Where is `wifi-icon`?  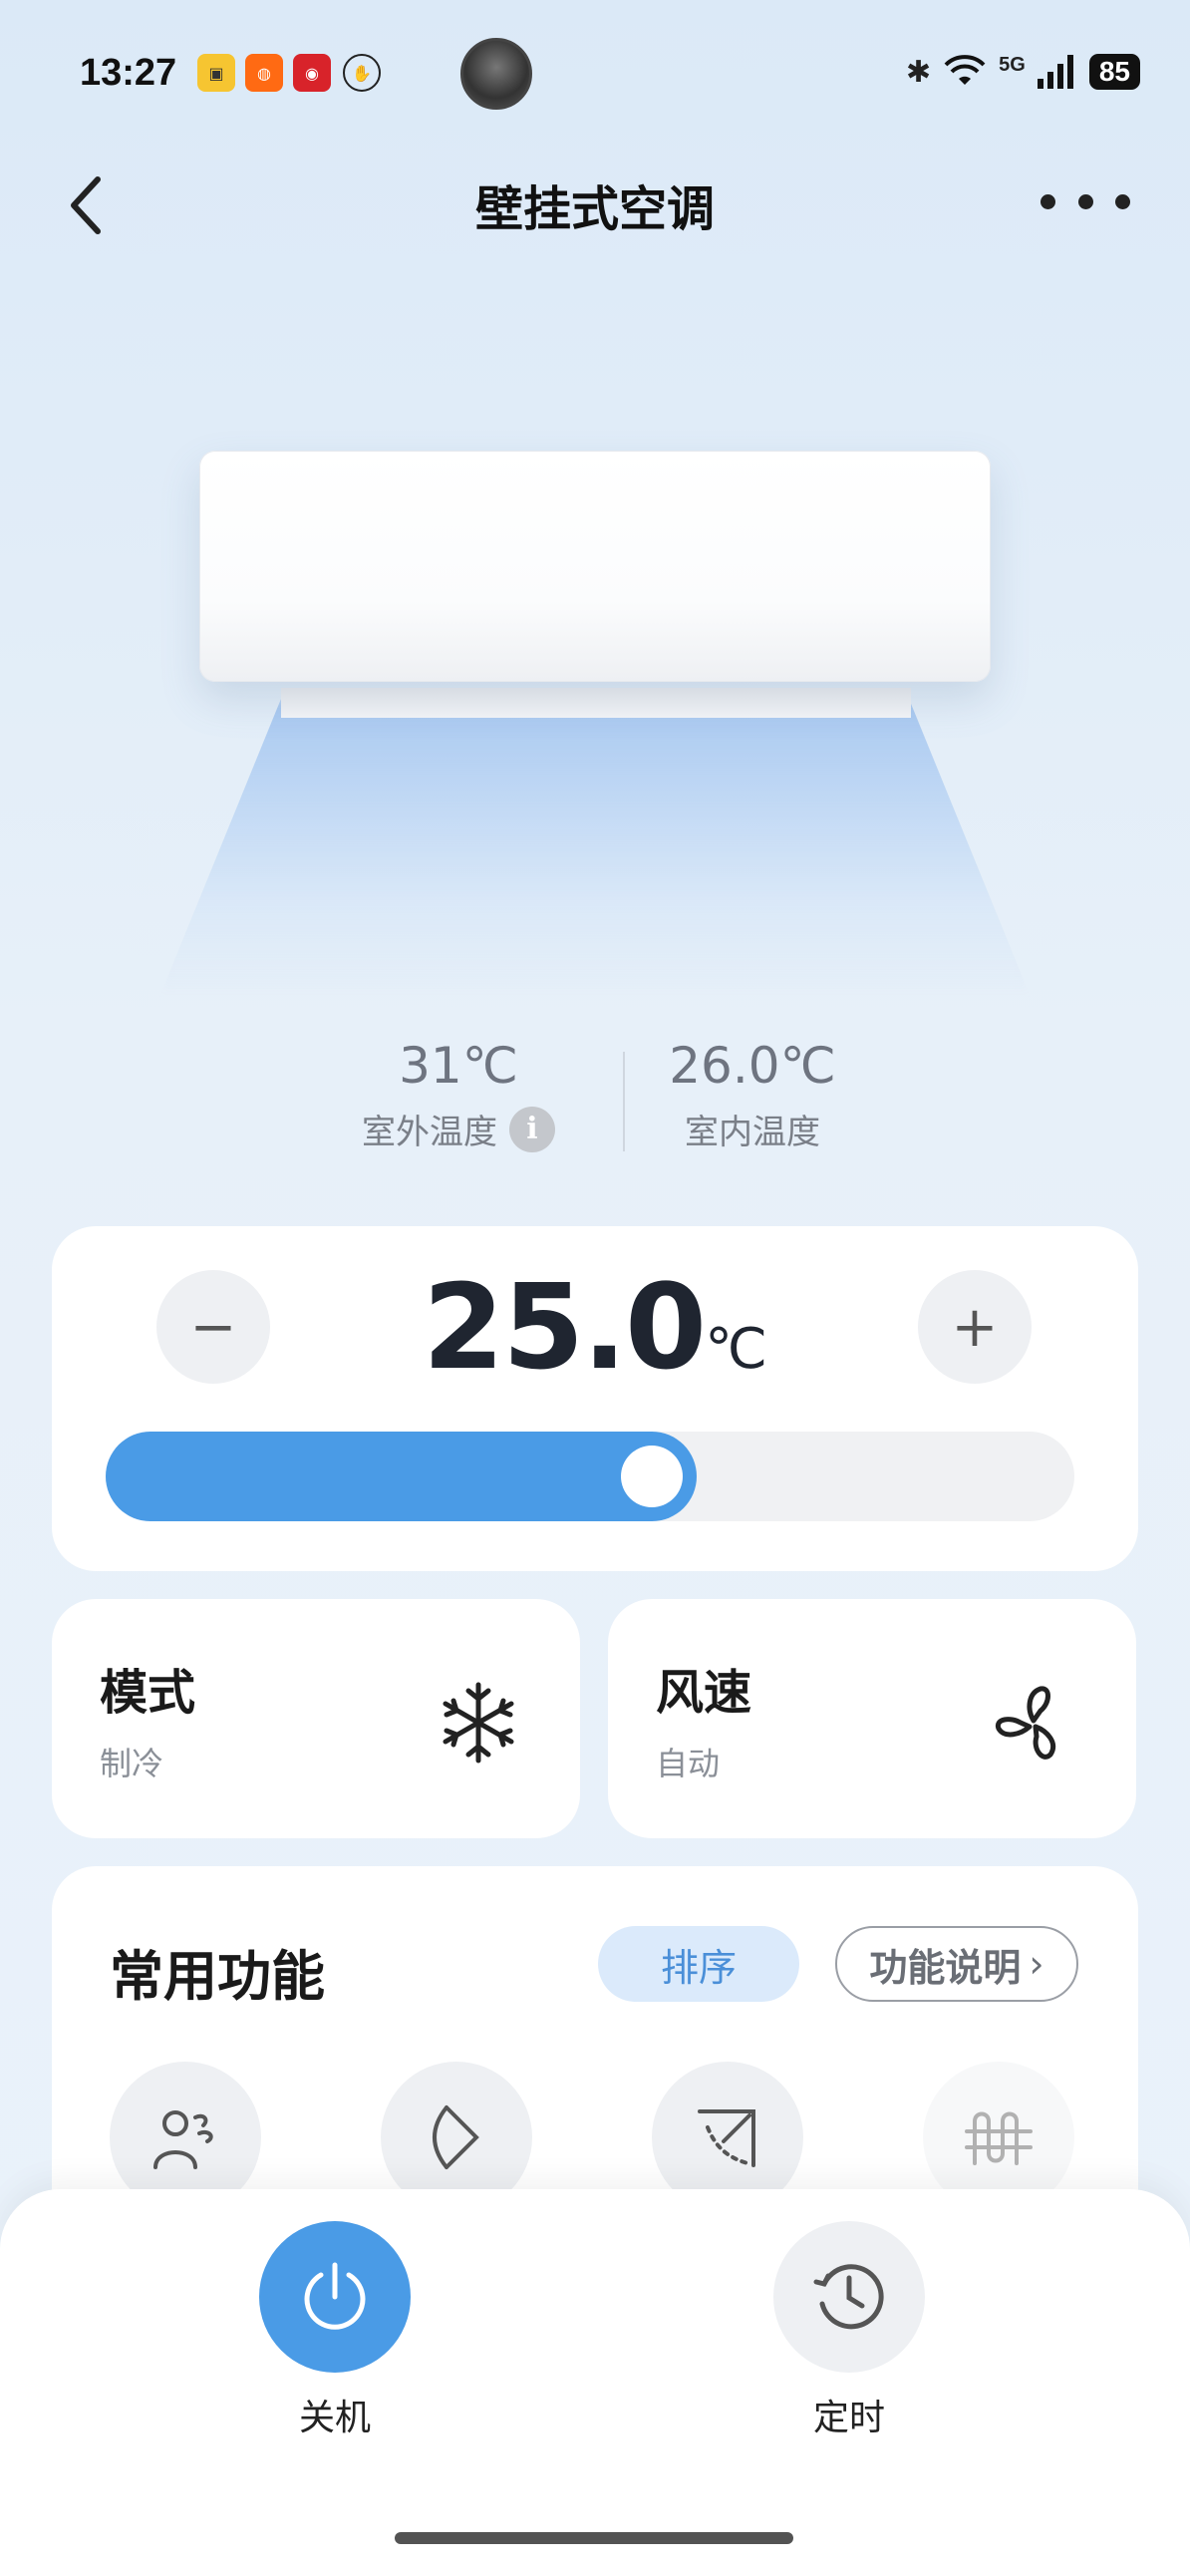
wifi-icon is located at coordinates (965, 70).